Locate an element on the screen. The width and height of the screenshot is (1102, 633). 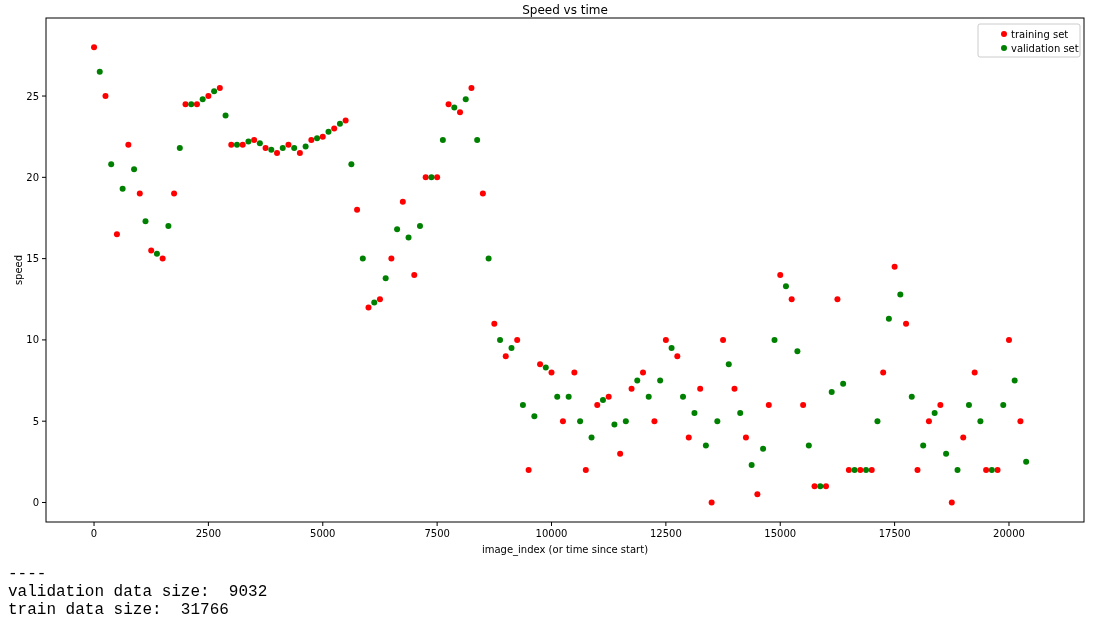
y-tick-label: 0 is located at coordinates (35, 502).